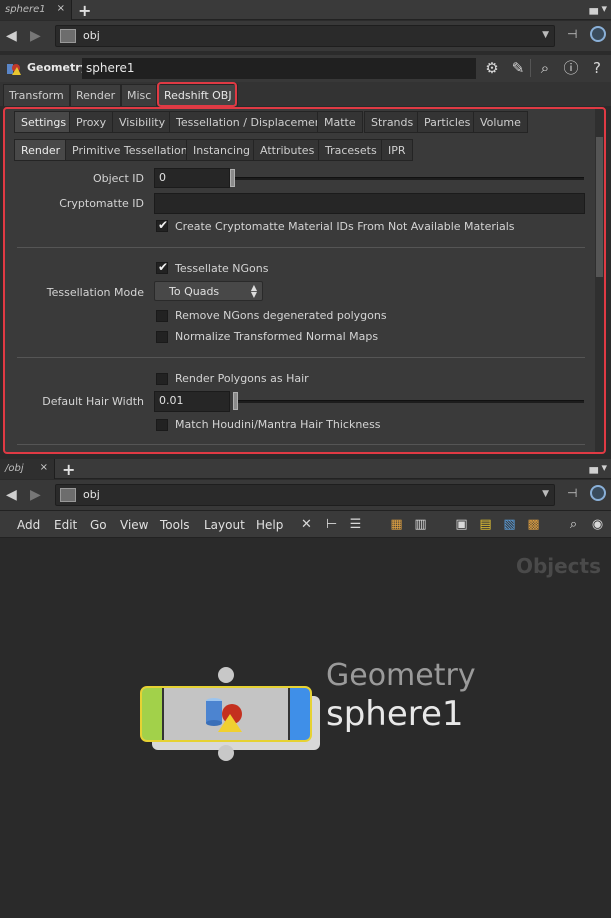 This screenshot has width=611, height=918. Describe the element at coordinates (57, 67) in the screenshot. I see `node-type-label: Geometry` at that location.